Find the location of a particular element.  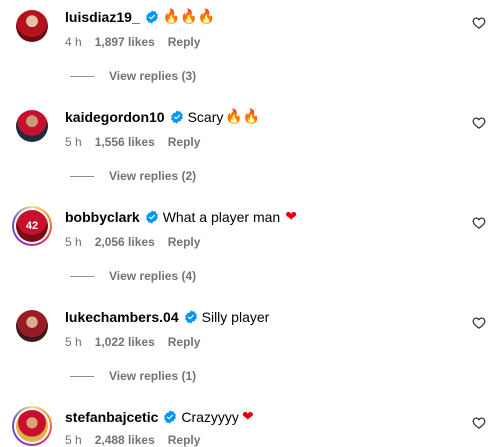

username-link: luisdiaz19_ is located at coordinates (102, 17).